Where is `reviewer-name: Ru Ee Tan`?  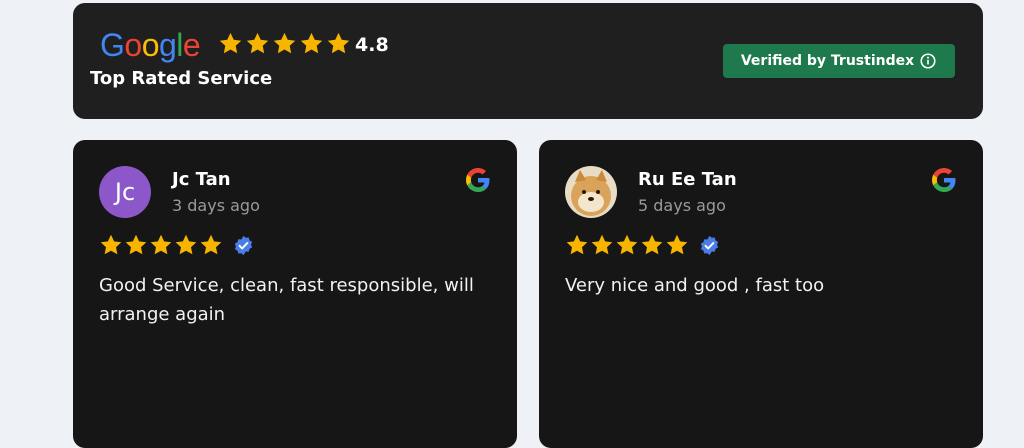 reviewer-name: Ru Ee Tan is located at coordinates (687, 179).